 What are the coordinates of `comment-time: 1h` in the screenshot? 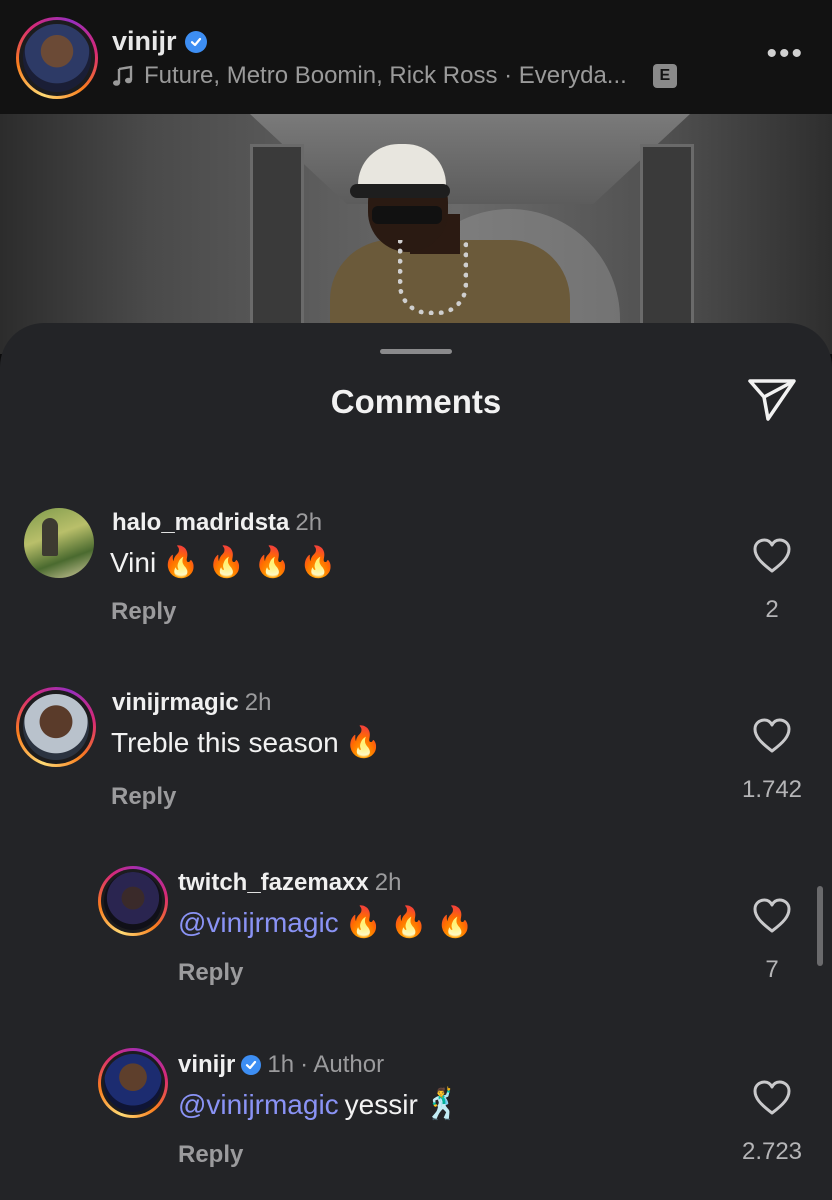 It's located at (281, 1064).